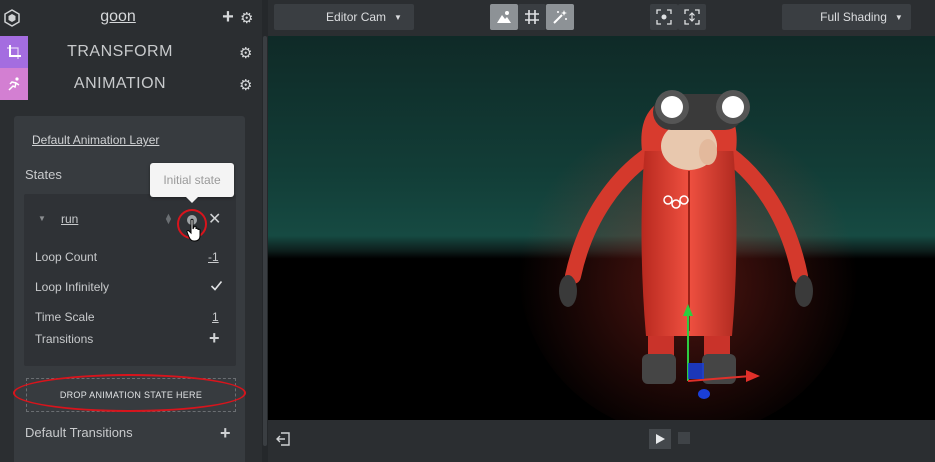 The image size is (935, 462). What do you see at coordinates (168, 219) in the screenshot?
I see `drag-handle-icon: ▲ ▼` at bounding box center [168, 219].